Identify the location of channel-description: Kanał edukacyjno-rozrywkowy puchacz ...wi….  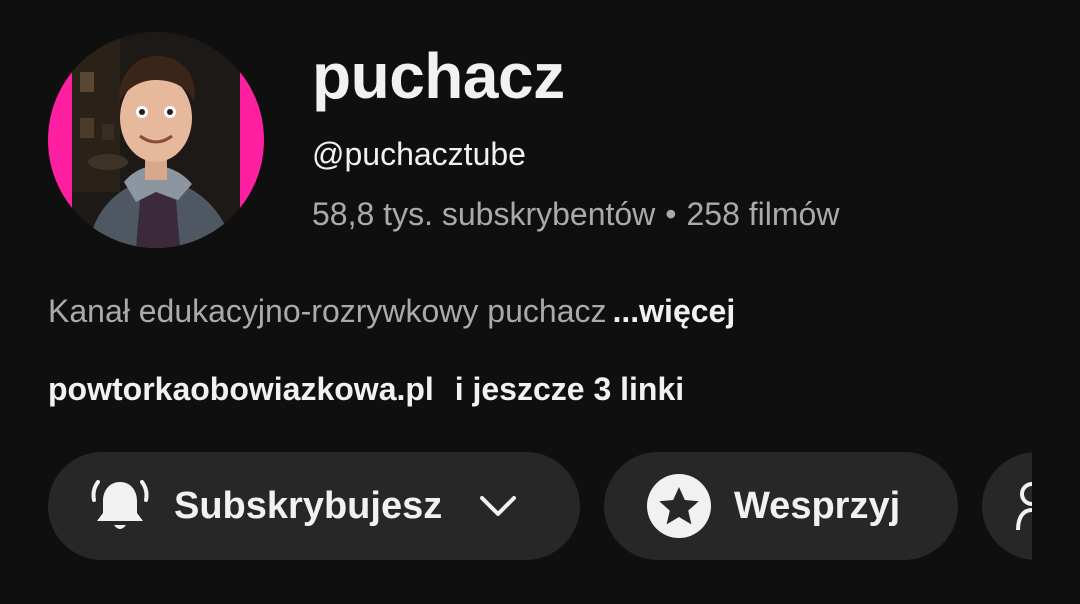
(391, 311).